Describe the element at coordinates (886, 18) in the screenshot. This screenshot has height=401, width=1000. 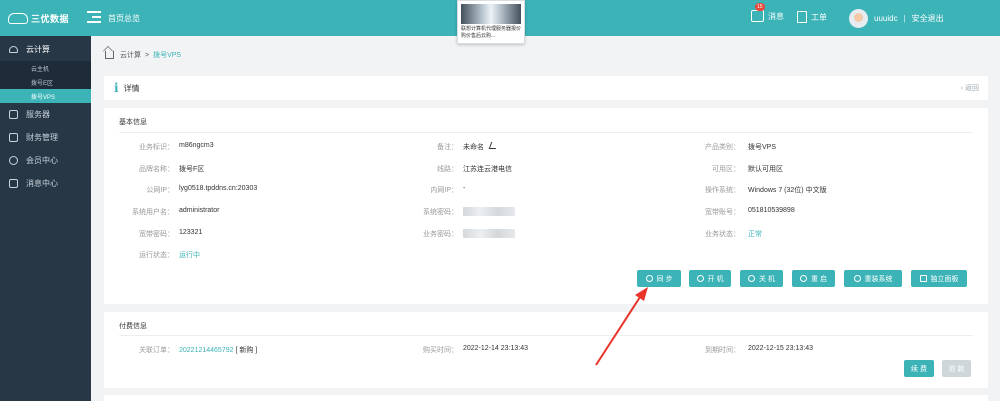
I see `username: uuuidc` at that location.